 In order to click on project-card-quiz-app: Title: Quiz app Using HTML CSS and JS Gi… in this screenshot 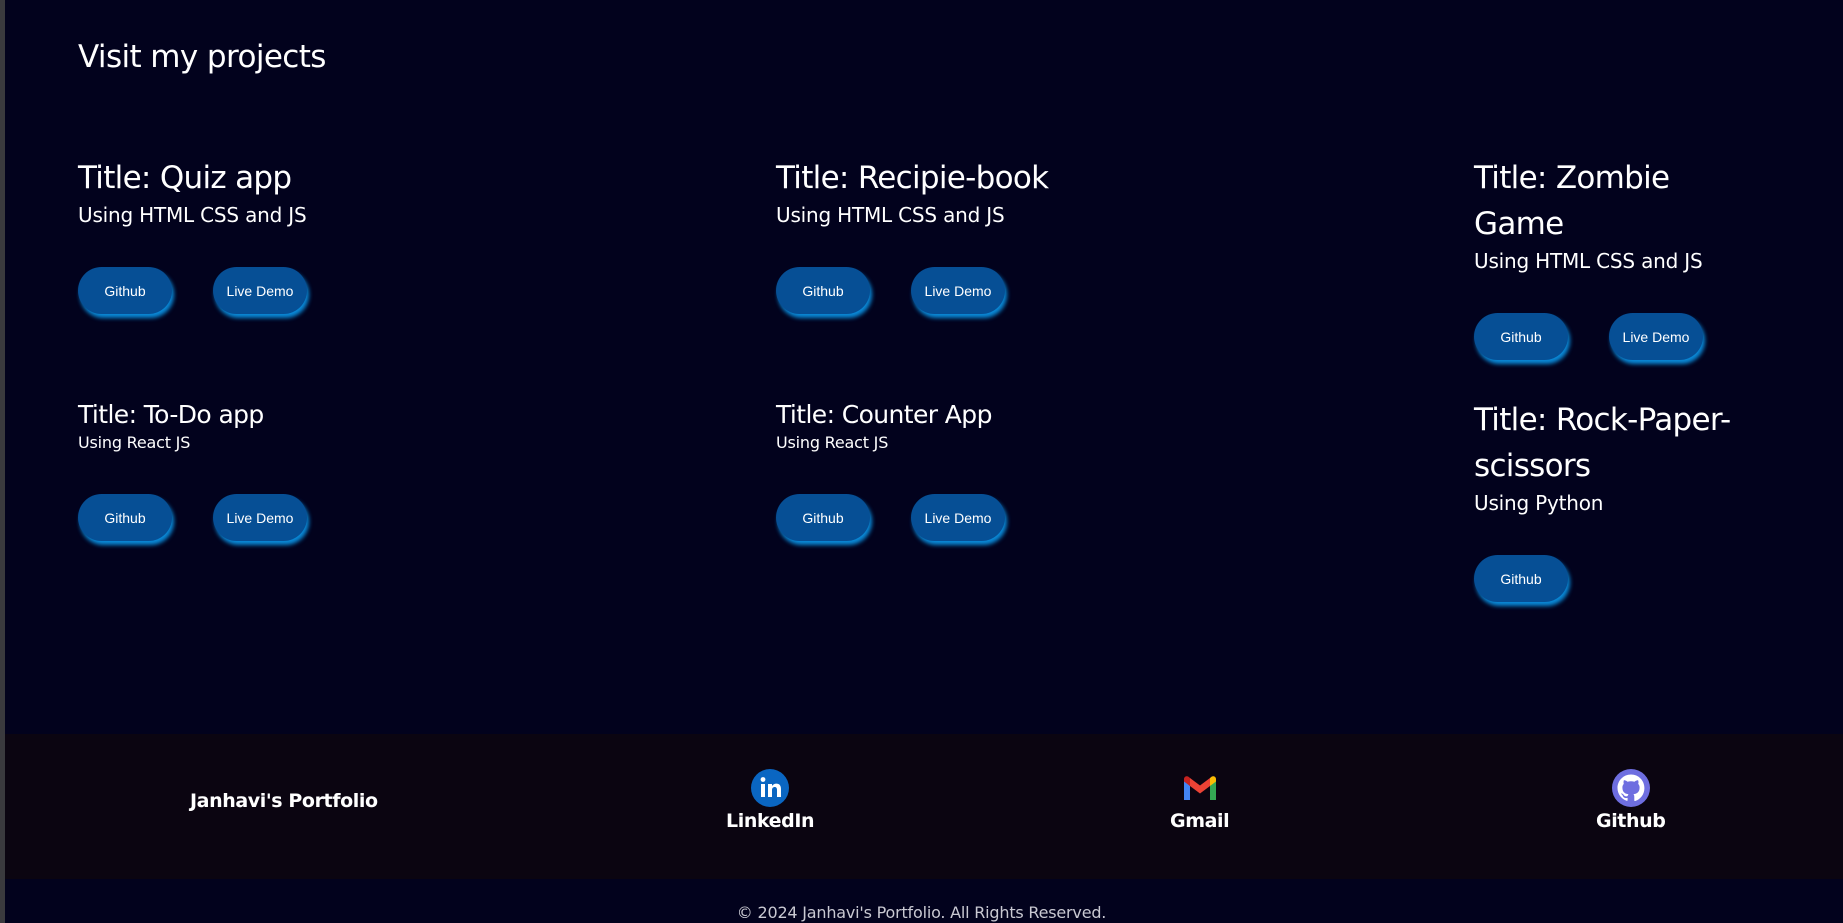, I will do `click(192, 234)`.